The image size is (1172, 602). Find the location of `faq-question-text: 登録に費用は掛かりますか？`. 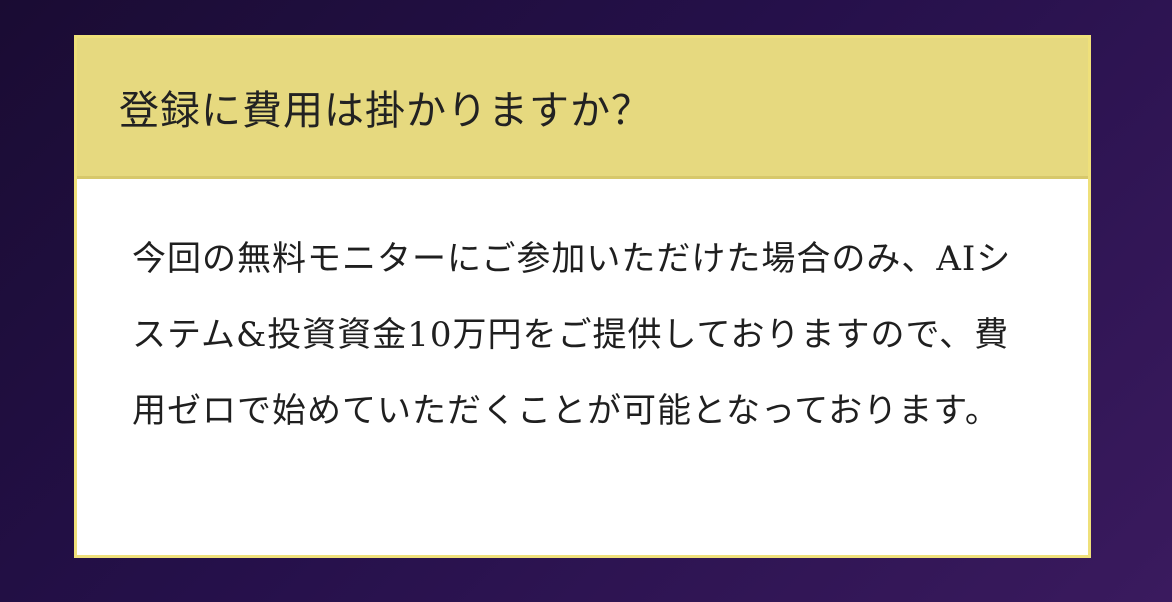

faq-question-text: 登録に費用は掛かりますか？ is located at coordinates (385, 111).